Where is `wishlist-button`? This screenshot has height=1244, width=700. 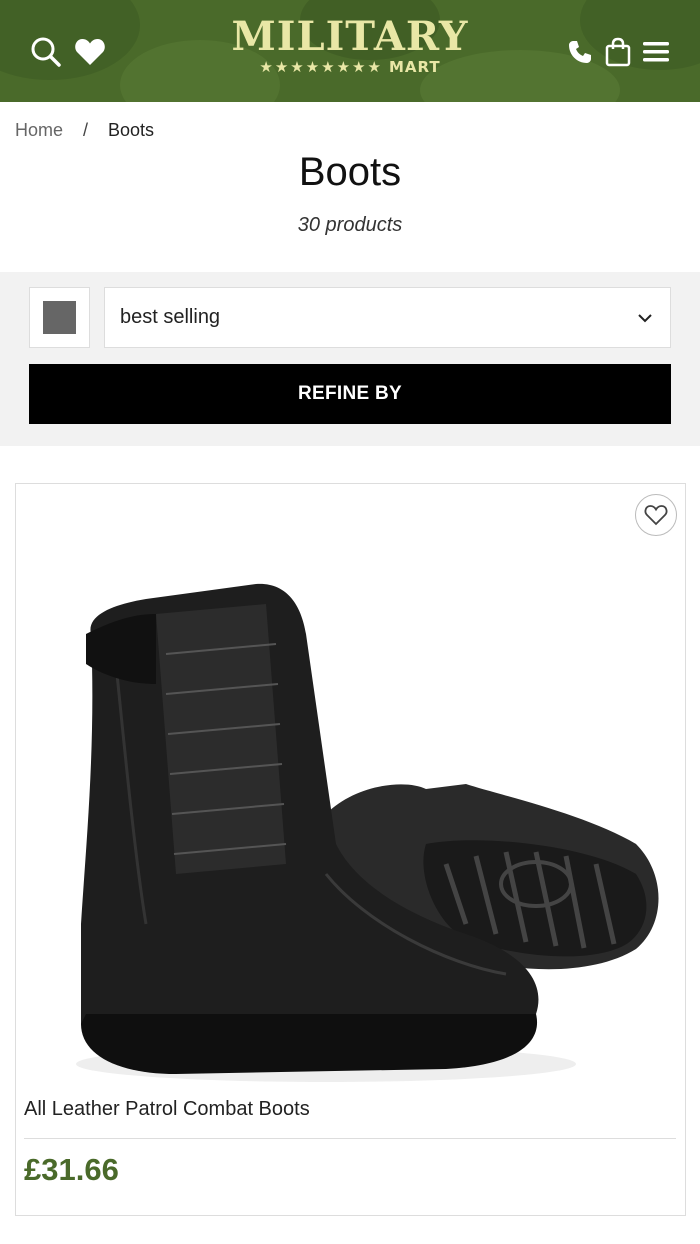 wishlist-button is located at coordinates (656, 515).